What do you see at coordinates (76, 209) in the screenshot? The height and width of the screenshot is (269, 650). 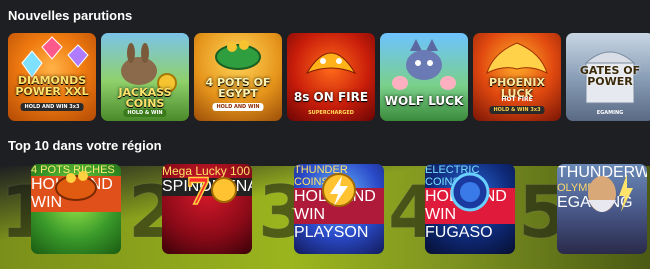 I see `game-tile-4-pots-riches: 4 POTS RICHES HOLD AND WIN` at bounding box center [76, 209].